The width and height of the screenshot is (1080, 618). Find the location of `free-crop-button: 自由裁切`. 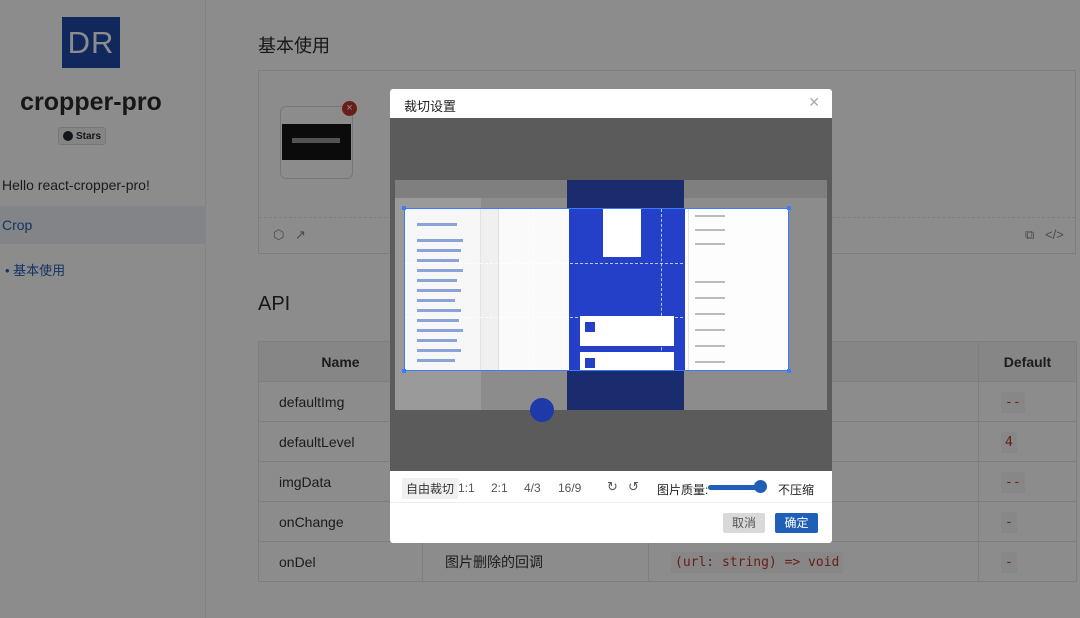

free-crop-button: 自由裁切 is located at coordinates (430, 488).